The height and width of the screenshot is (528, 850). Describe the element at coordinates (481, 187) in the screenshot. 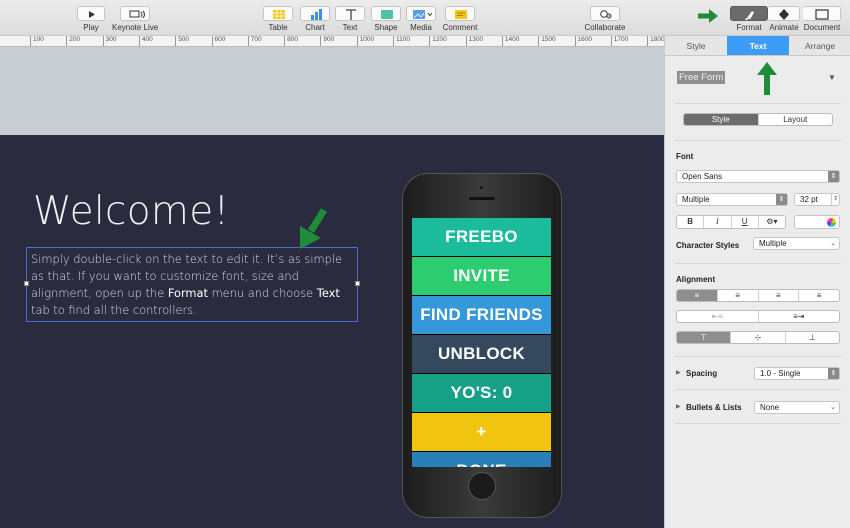

I see `phone-camera-icon` at that location.